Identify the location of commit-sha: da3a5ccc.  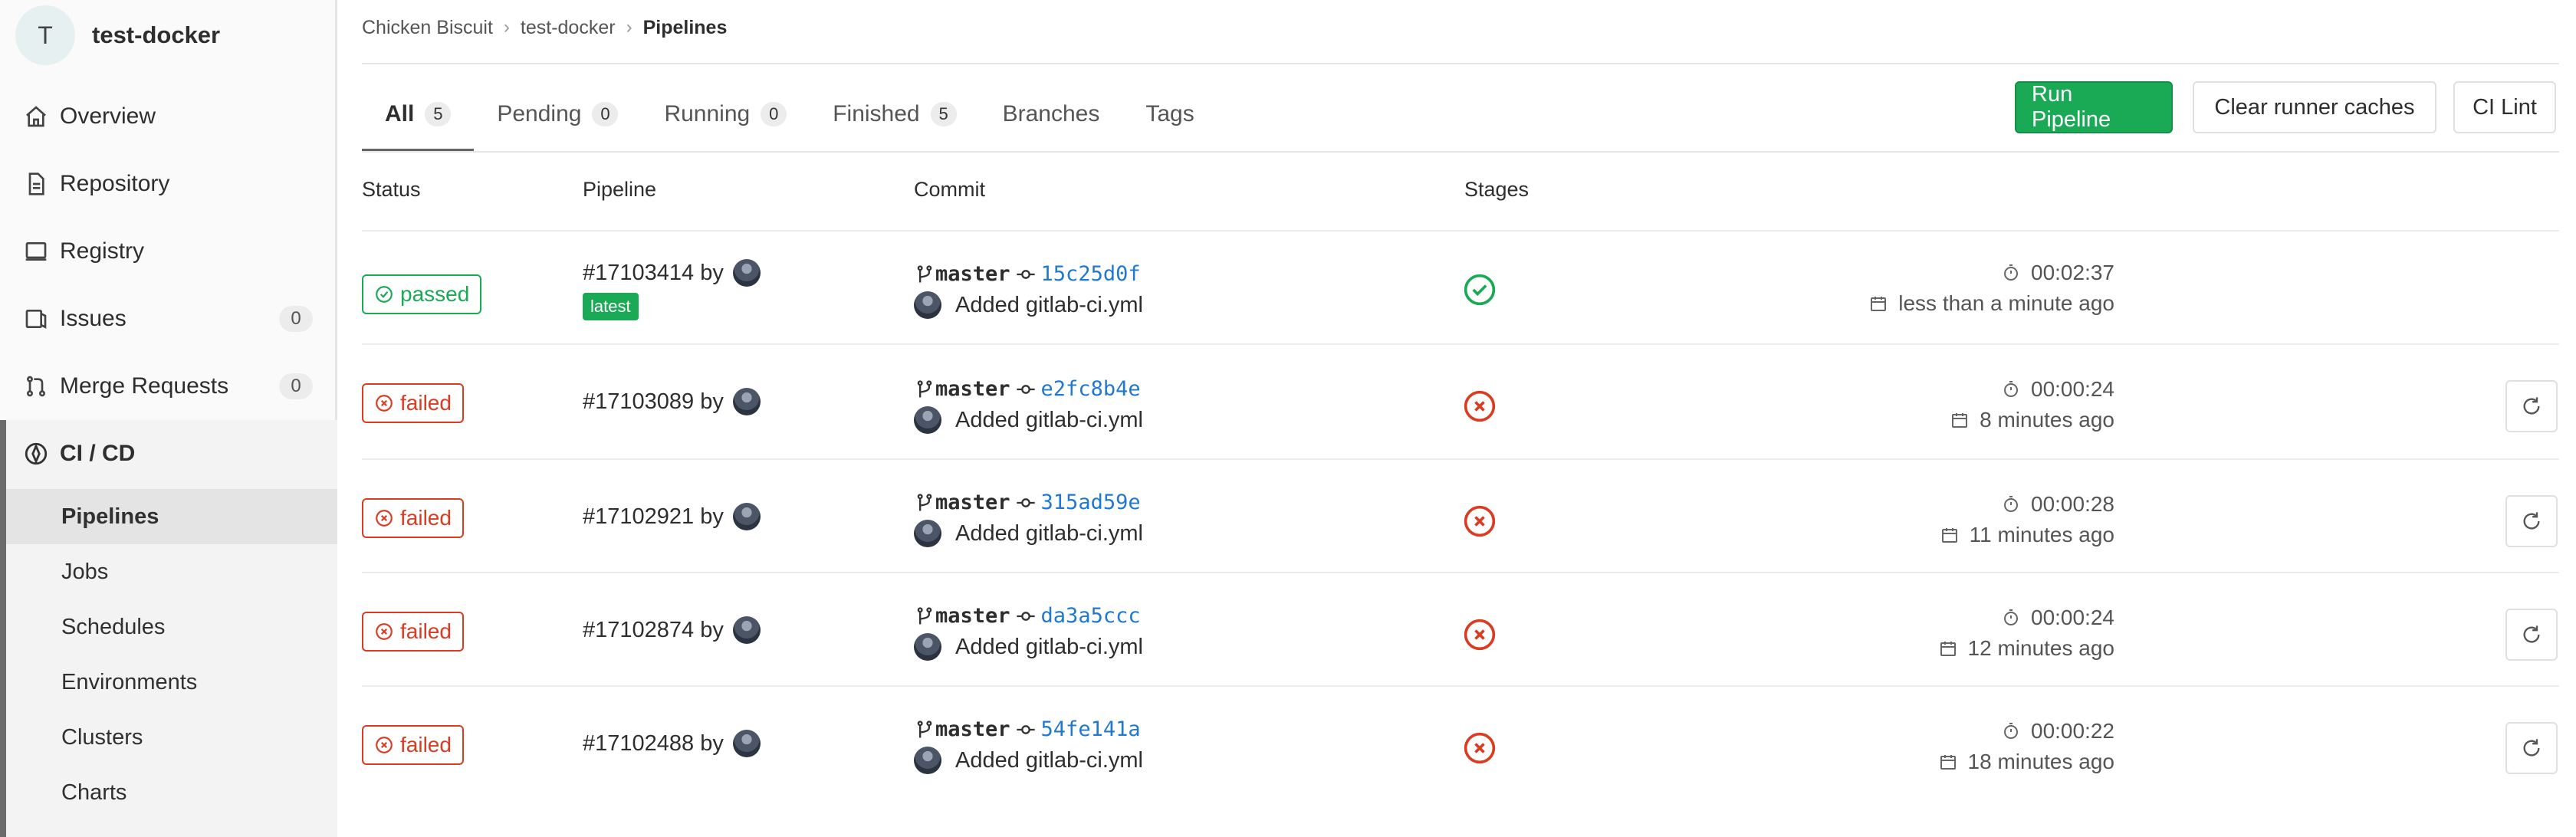
(1091, 616).